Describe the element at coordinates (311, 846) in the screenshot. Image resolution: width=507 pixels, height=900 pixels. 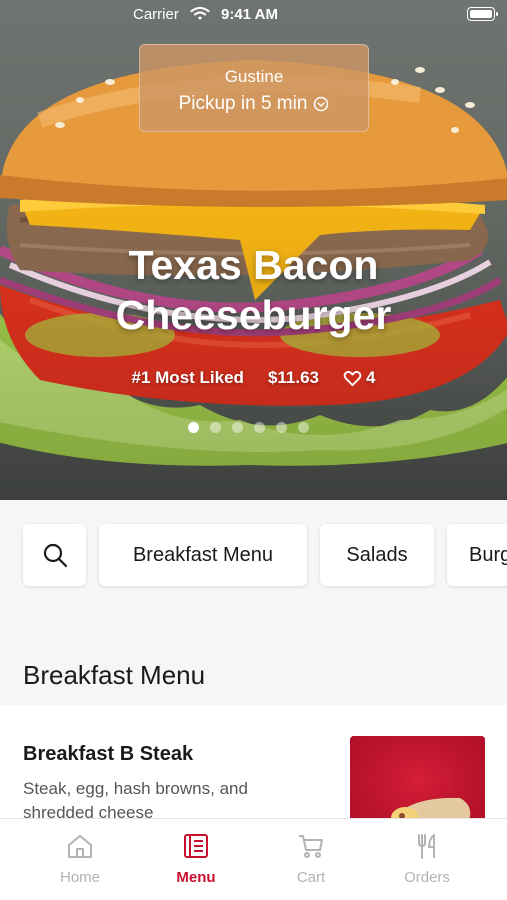
I see `cart-icon` at that location.